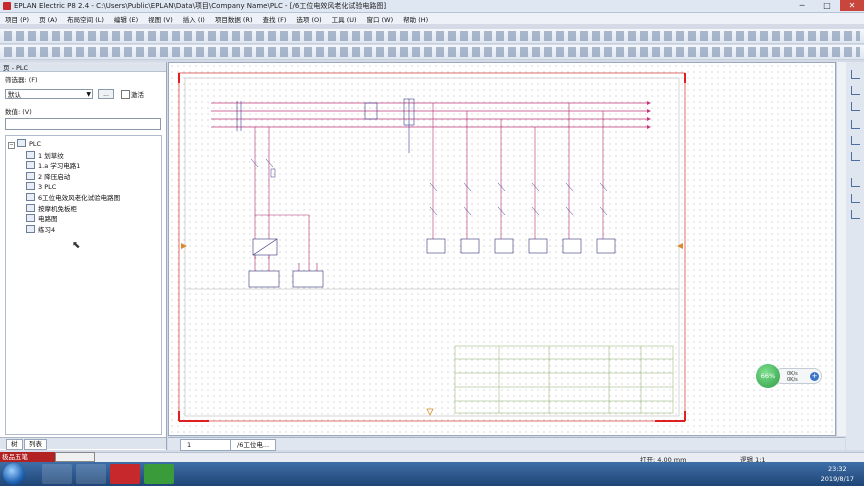  What do you see at coordinates (14, 444) in the screenshot?
I see `tab-tree: 树` at bounding box center [14, 444].